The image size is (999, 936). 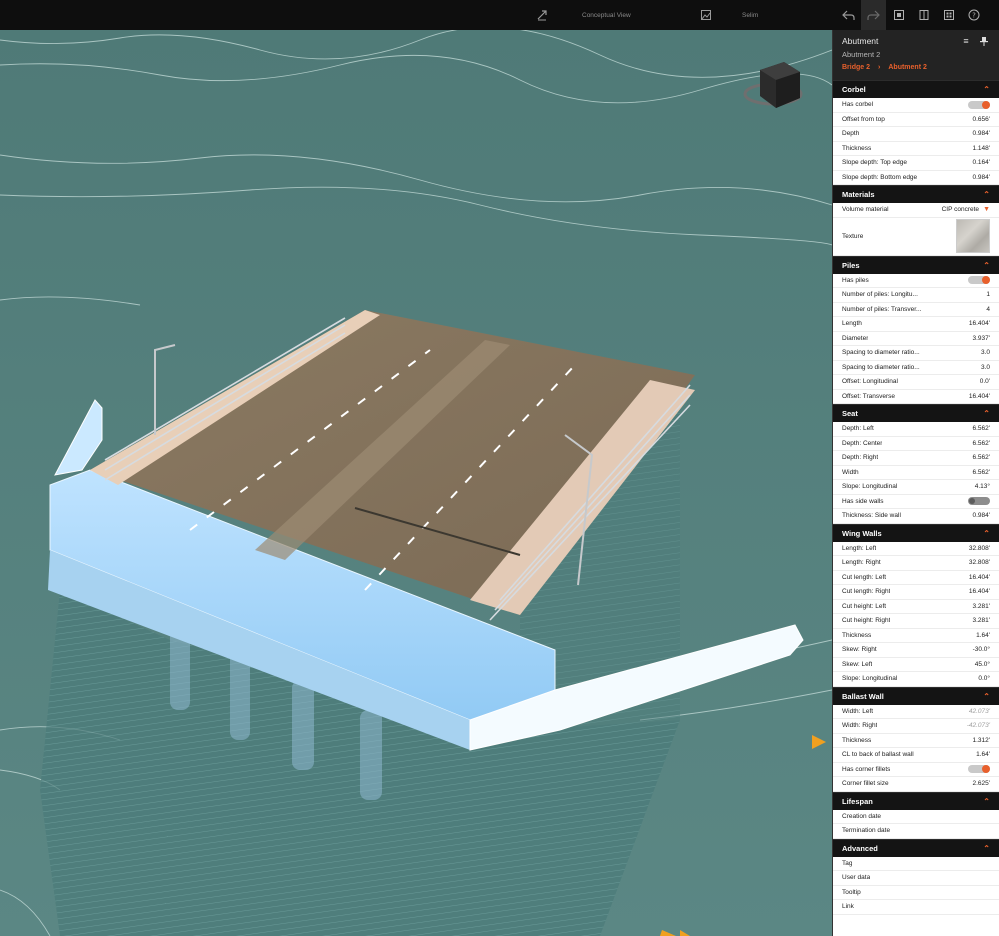 What do you see at coordinates (973, 15) in the screenshot?
I see `help-button: ?` at bounding box center [973, 15].